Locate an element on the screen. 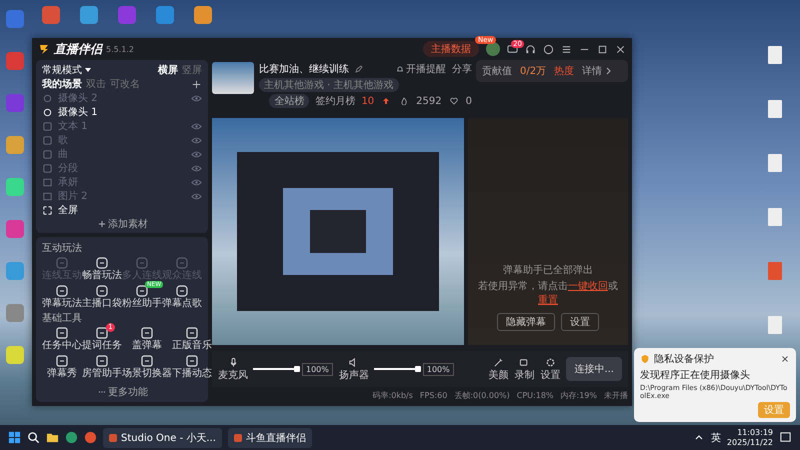  input-method-indicator: 英 is located at coordinates (715, 437).